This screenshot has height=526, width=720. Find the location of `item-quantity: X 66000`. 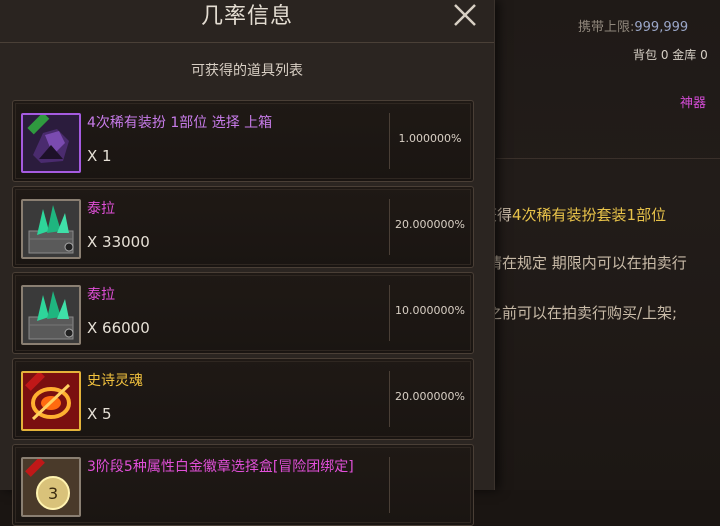

item-quantity: X 66000 is located at coordinates (118, 328).